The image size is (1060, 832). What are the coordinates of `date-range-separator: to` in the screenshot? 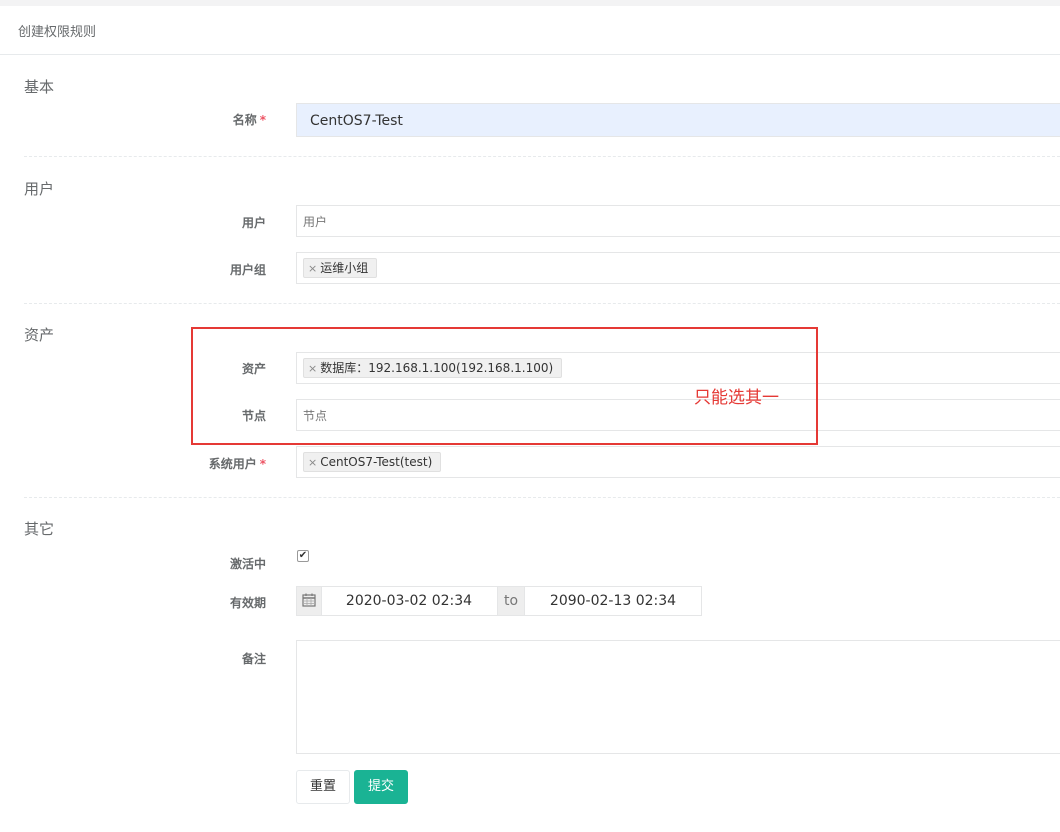 It's located at (511, 601).